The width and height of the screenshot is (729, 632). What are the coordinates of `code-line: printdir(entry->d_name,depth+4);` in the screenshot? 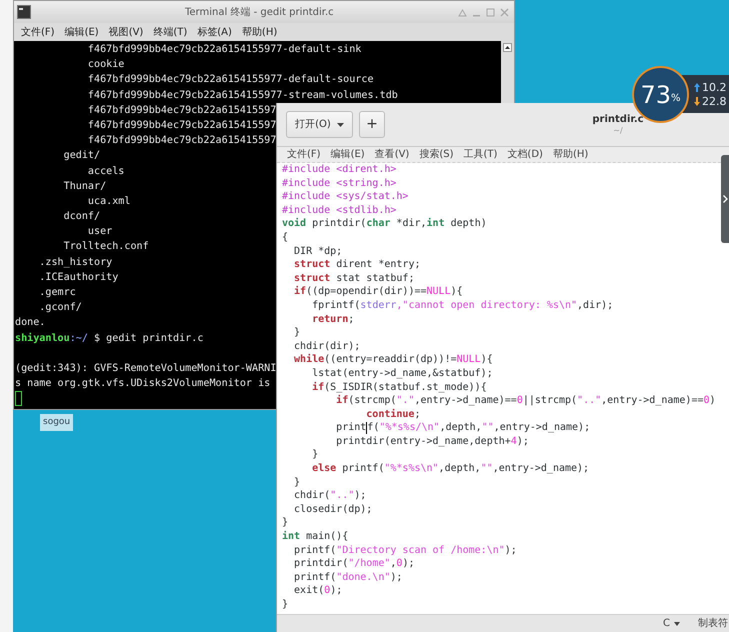 It's located at (432, 441).